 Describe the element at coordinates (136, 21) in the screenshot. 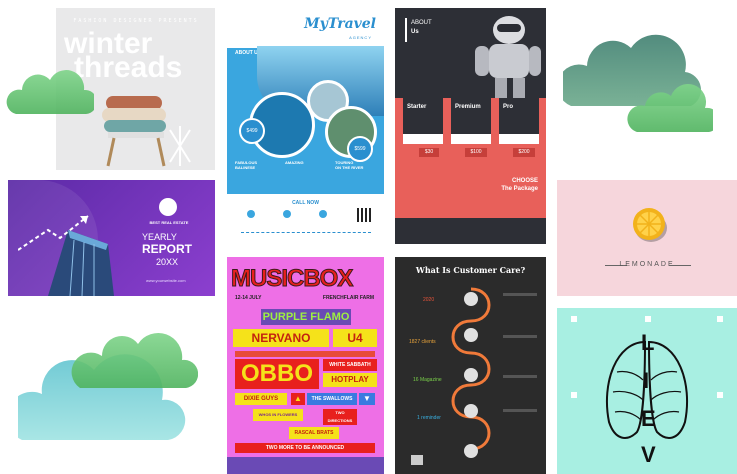

I see `winter-subtitle: FASHION DESIGNER PRESENTS` at that location.